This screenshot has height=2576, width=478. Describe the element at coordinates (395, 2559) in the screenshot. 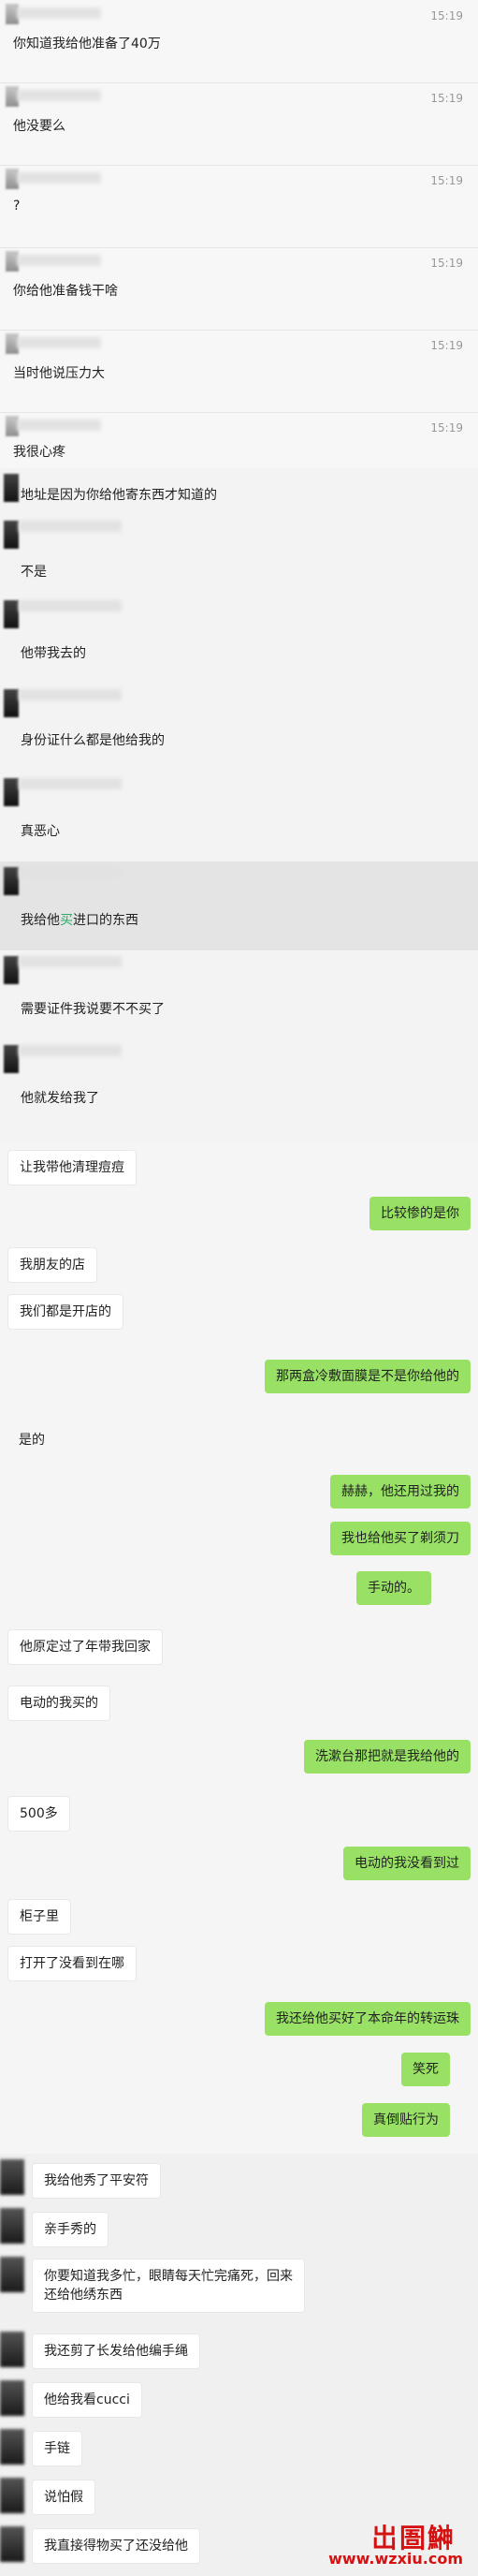

I see `watermark-url: www.wzxiu.com` at that location.